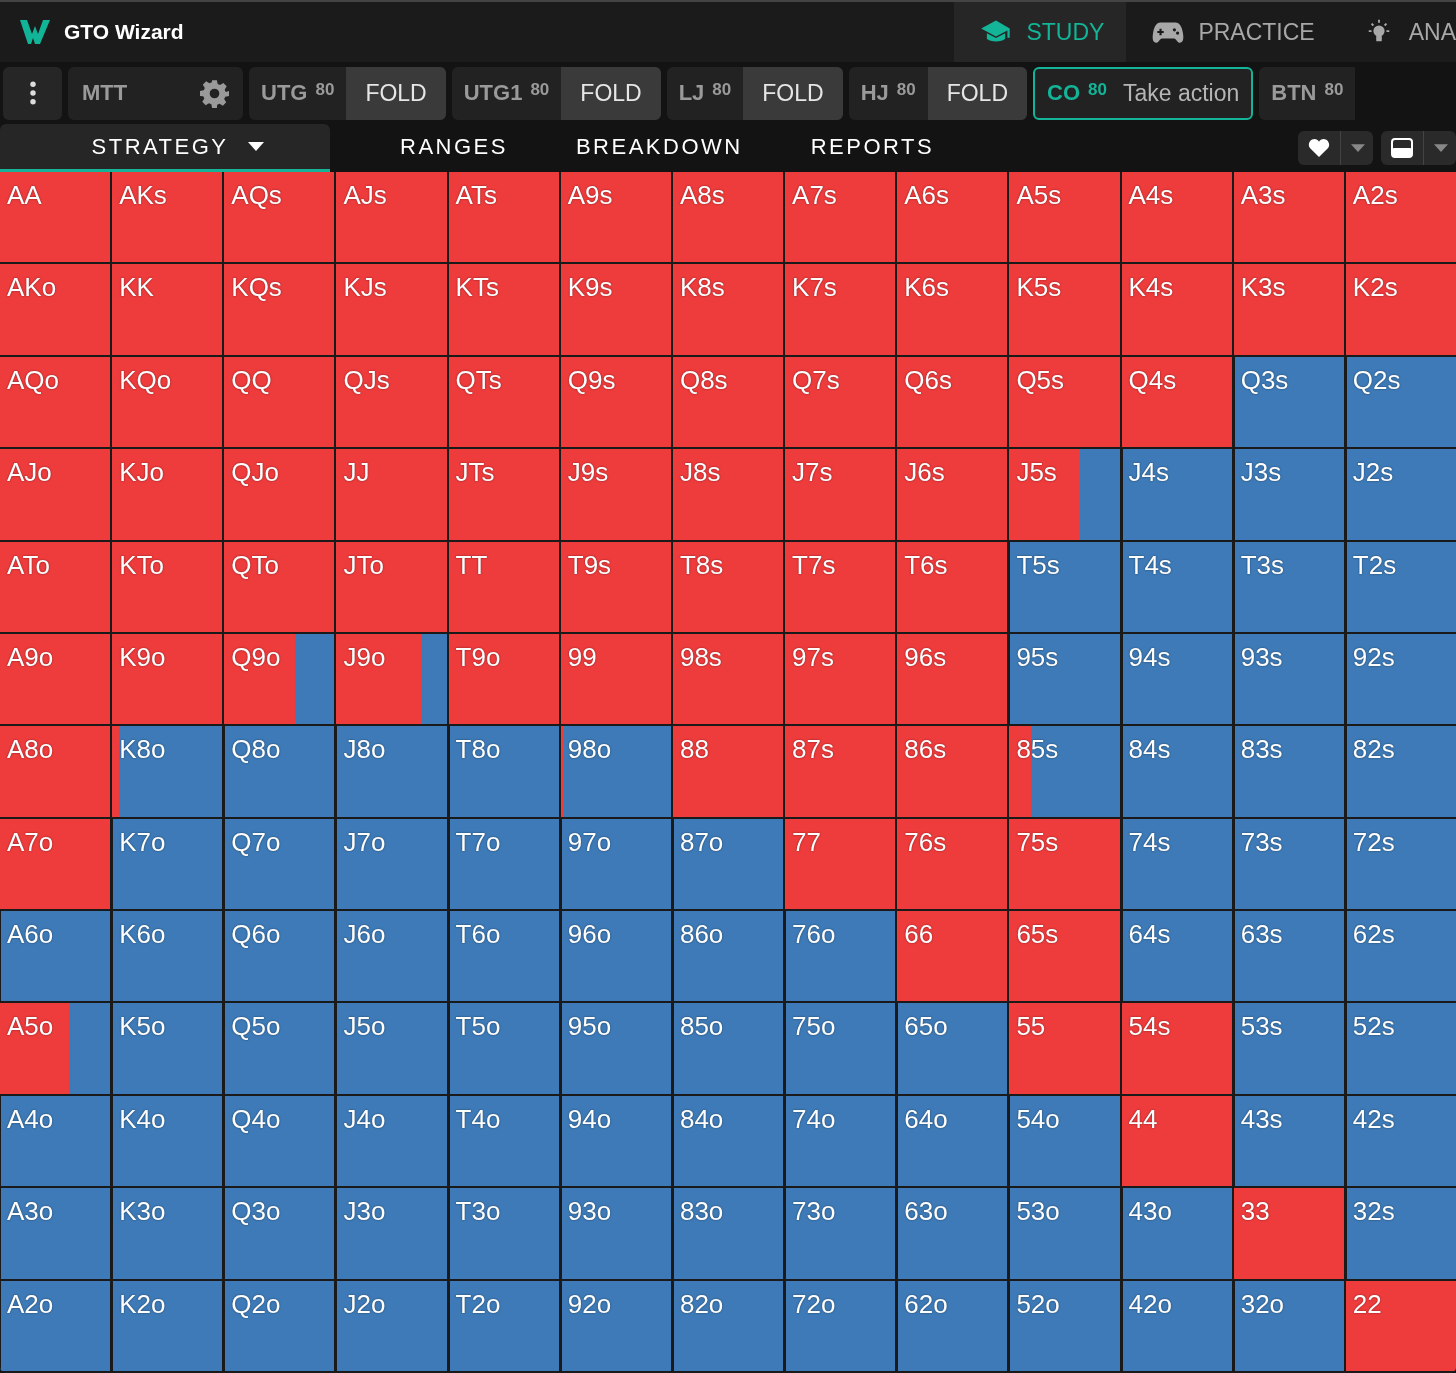 This screenshot has width=1456, height=1373. What do you see at coordinates (952, 864) in the screenshot?
I see `hand-cell: 76s` at bounding box center [952, 864].